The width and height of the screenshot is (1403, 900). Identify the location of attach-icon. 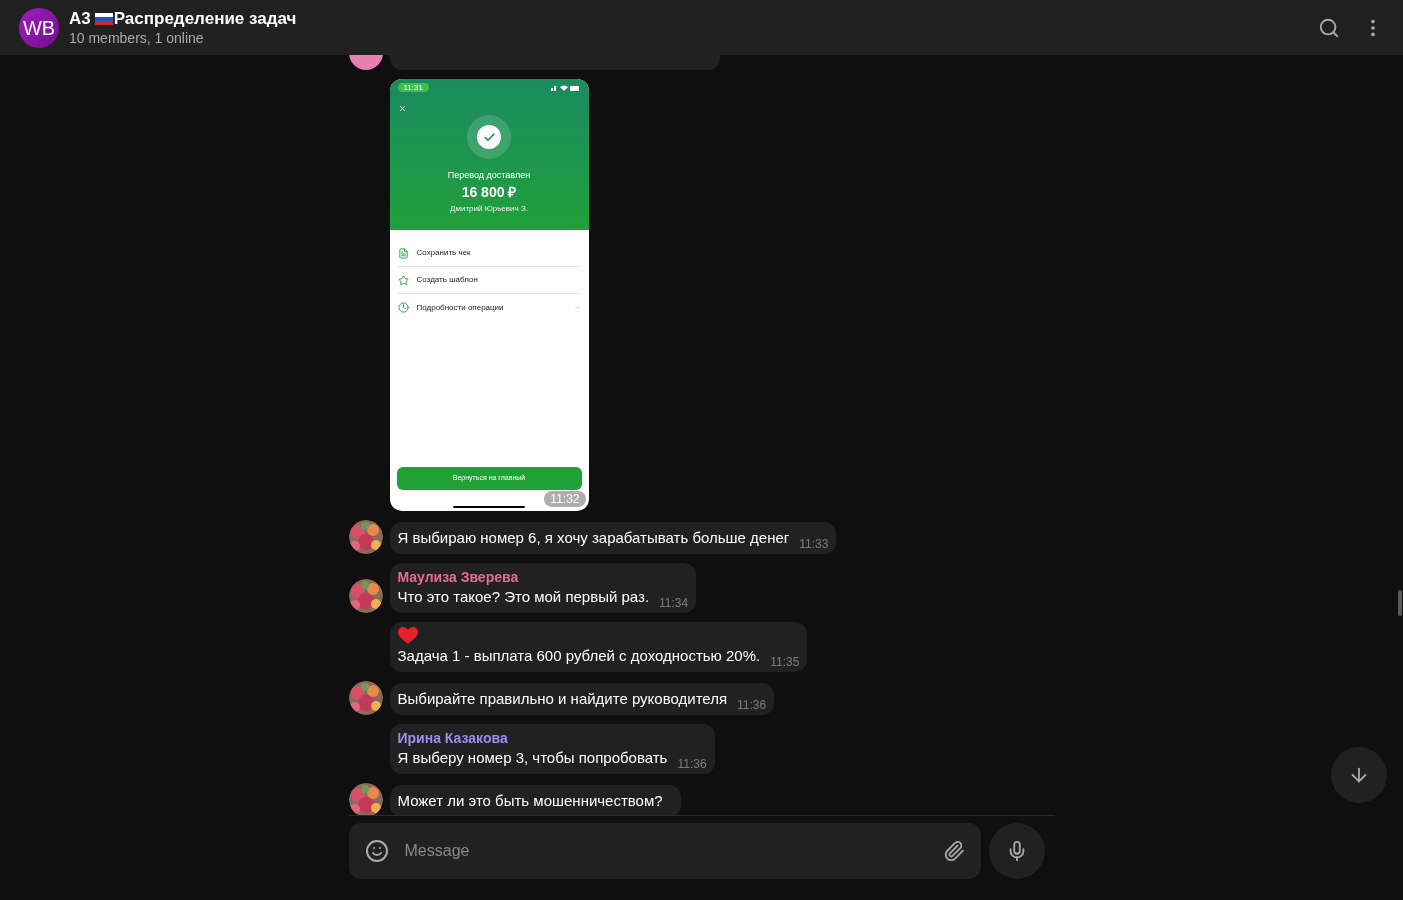
(953, 851).